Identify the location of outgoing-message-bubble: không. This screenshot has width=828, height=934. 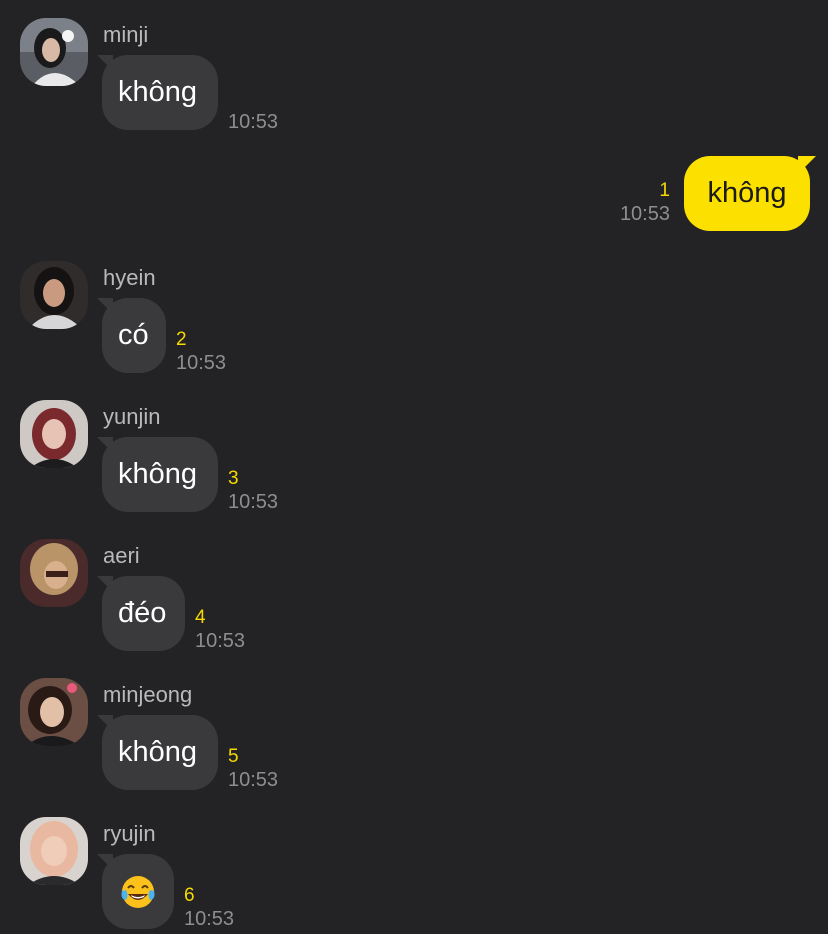
(750, 193).